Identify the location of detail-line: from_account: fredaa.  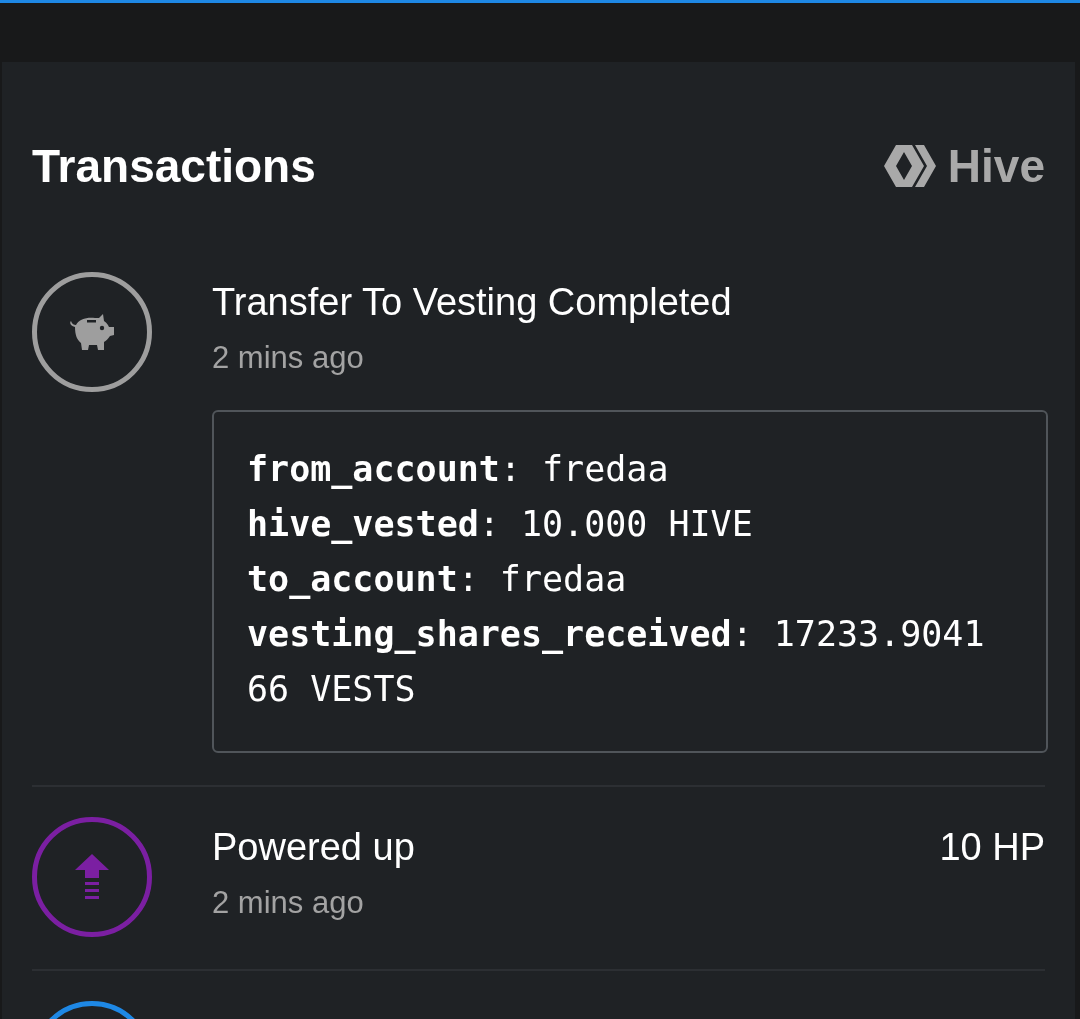
(458, 469).